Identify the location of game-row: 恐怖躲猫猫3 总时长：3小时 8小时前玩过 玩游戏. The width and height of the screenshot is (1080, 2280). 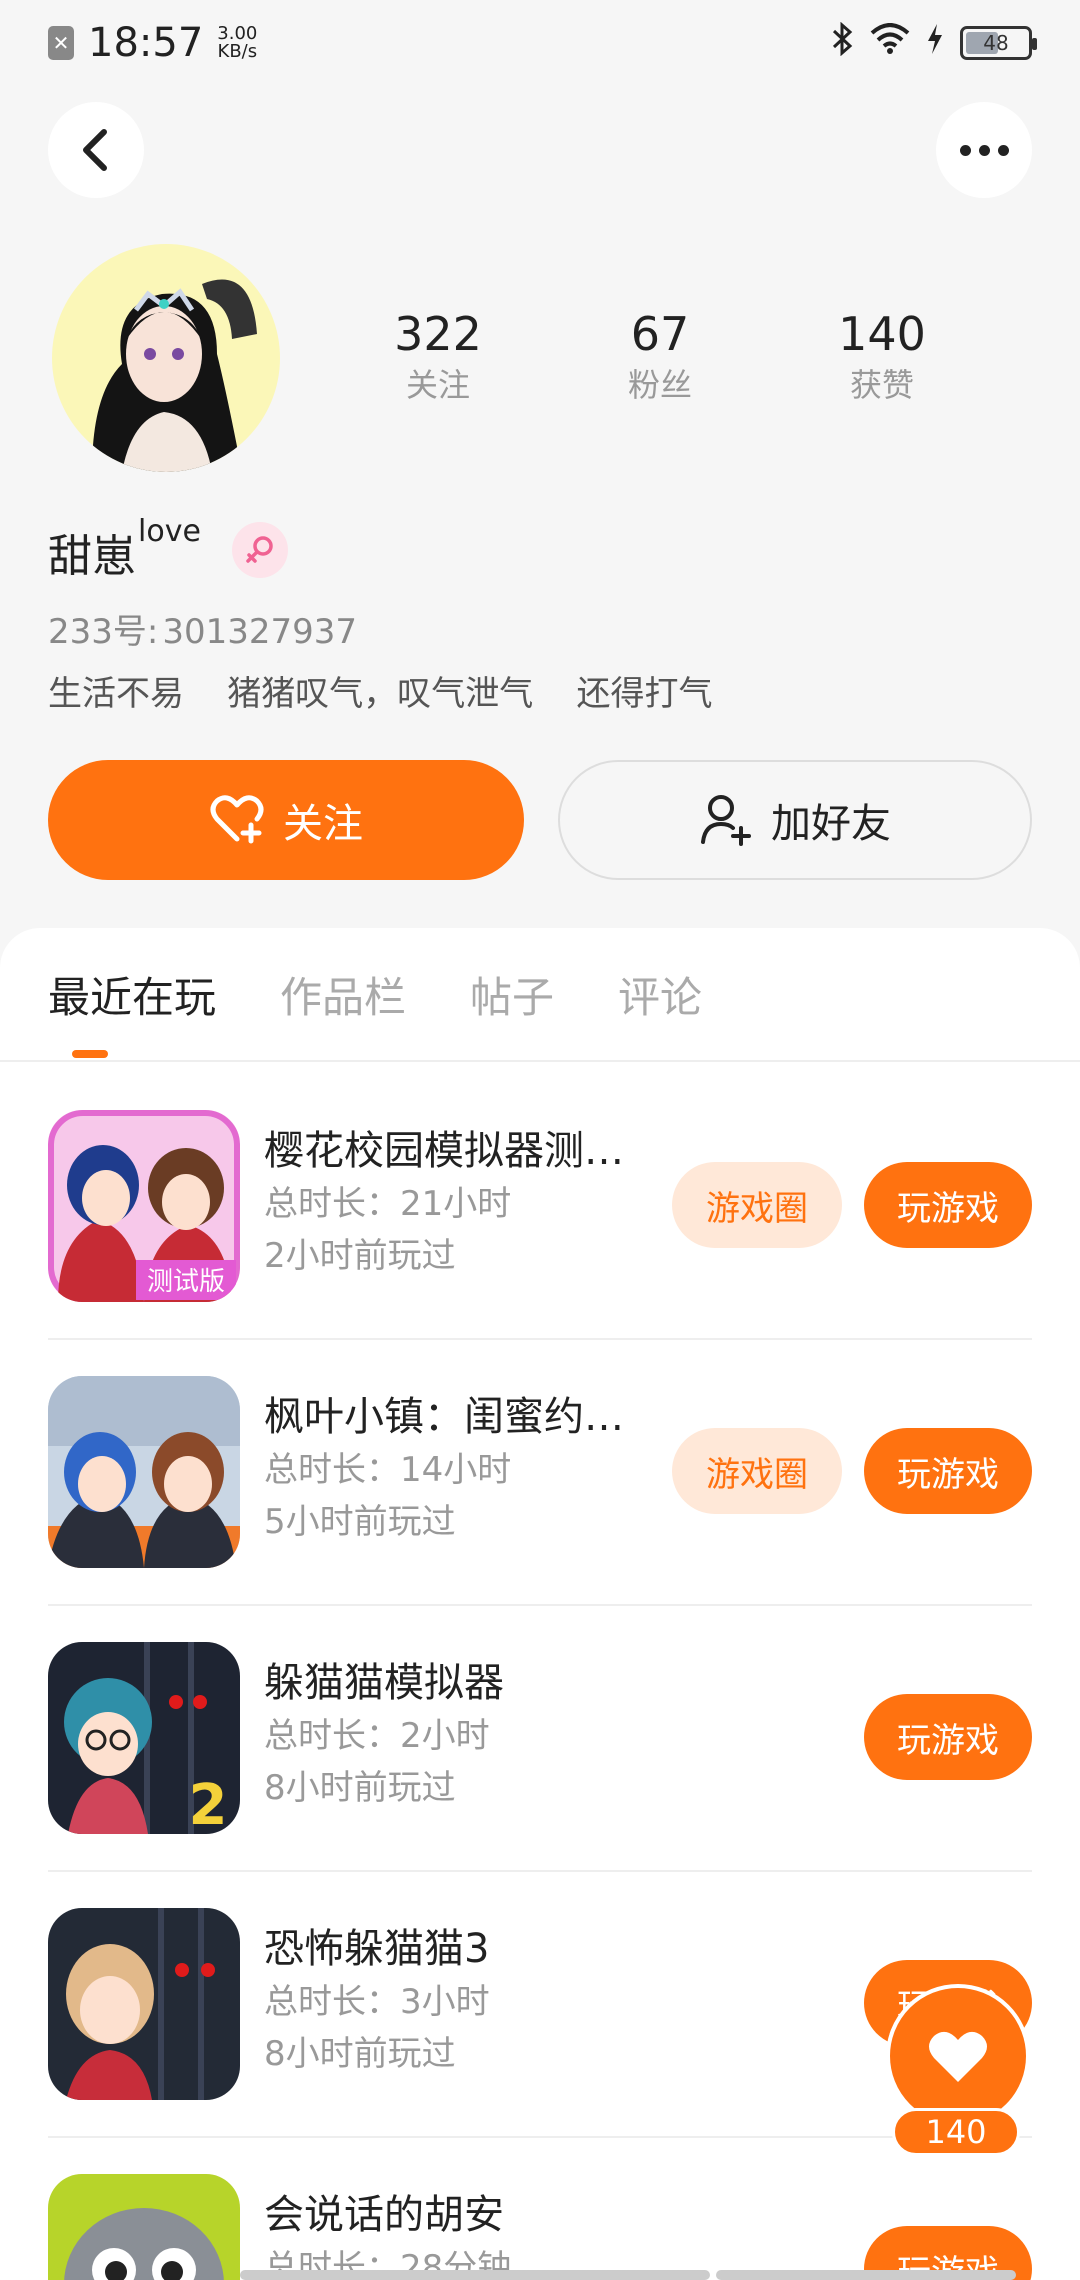
(540, 2023).